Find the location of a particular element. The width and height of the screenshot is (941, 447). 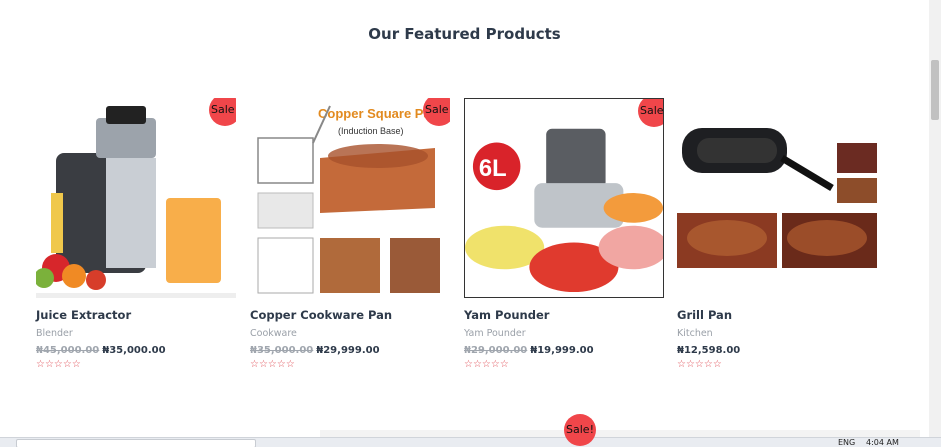

clock: 4:04 AM is located at coordinates (882, 442).